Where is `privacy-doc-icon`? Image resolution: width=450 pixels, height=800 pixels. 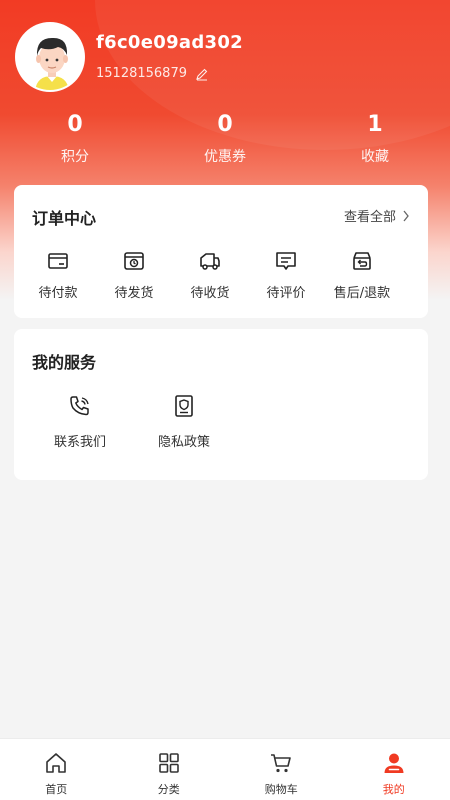 privacy-doc-icon is located at coordinates (184, 406).